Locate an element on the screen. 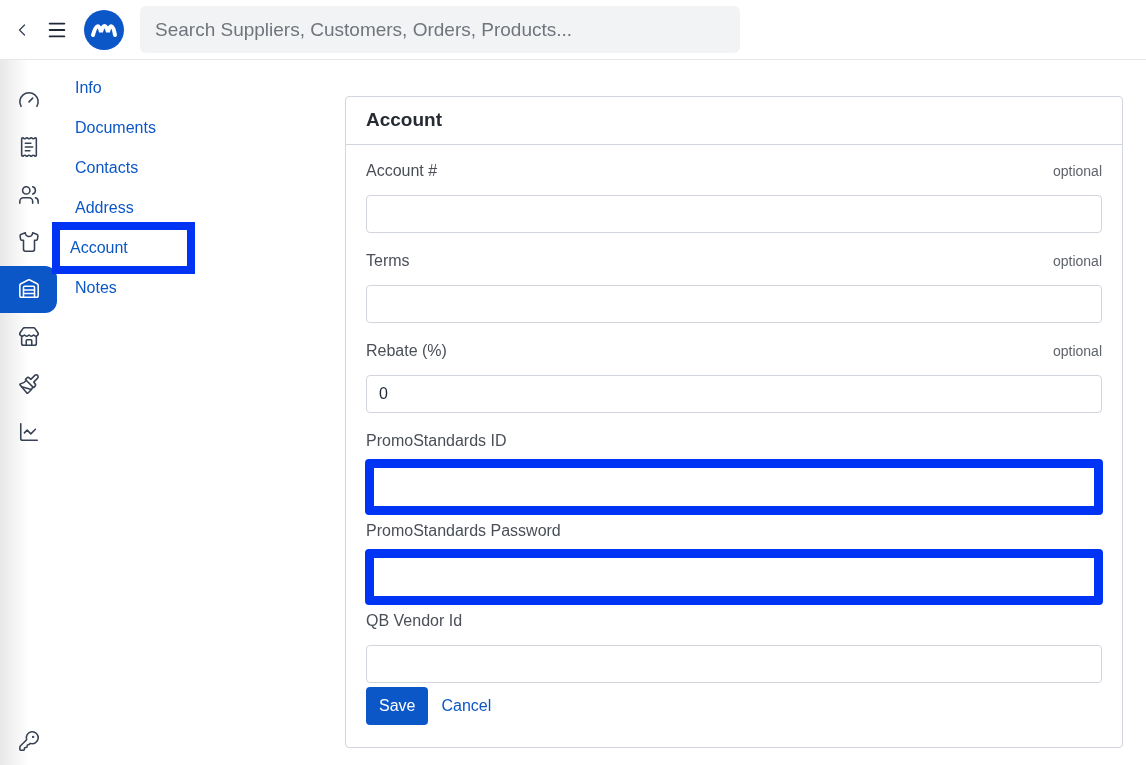 The height and width of the screenshot is (765, 1146). key-icon is located at coordinates (28, 741).